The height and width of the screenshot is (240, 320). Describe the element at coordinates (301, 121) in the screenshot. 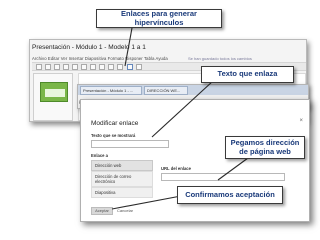

I see `close-icon: ×` at that location.